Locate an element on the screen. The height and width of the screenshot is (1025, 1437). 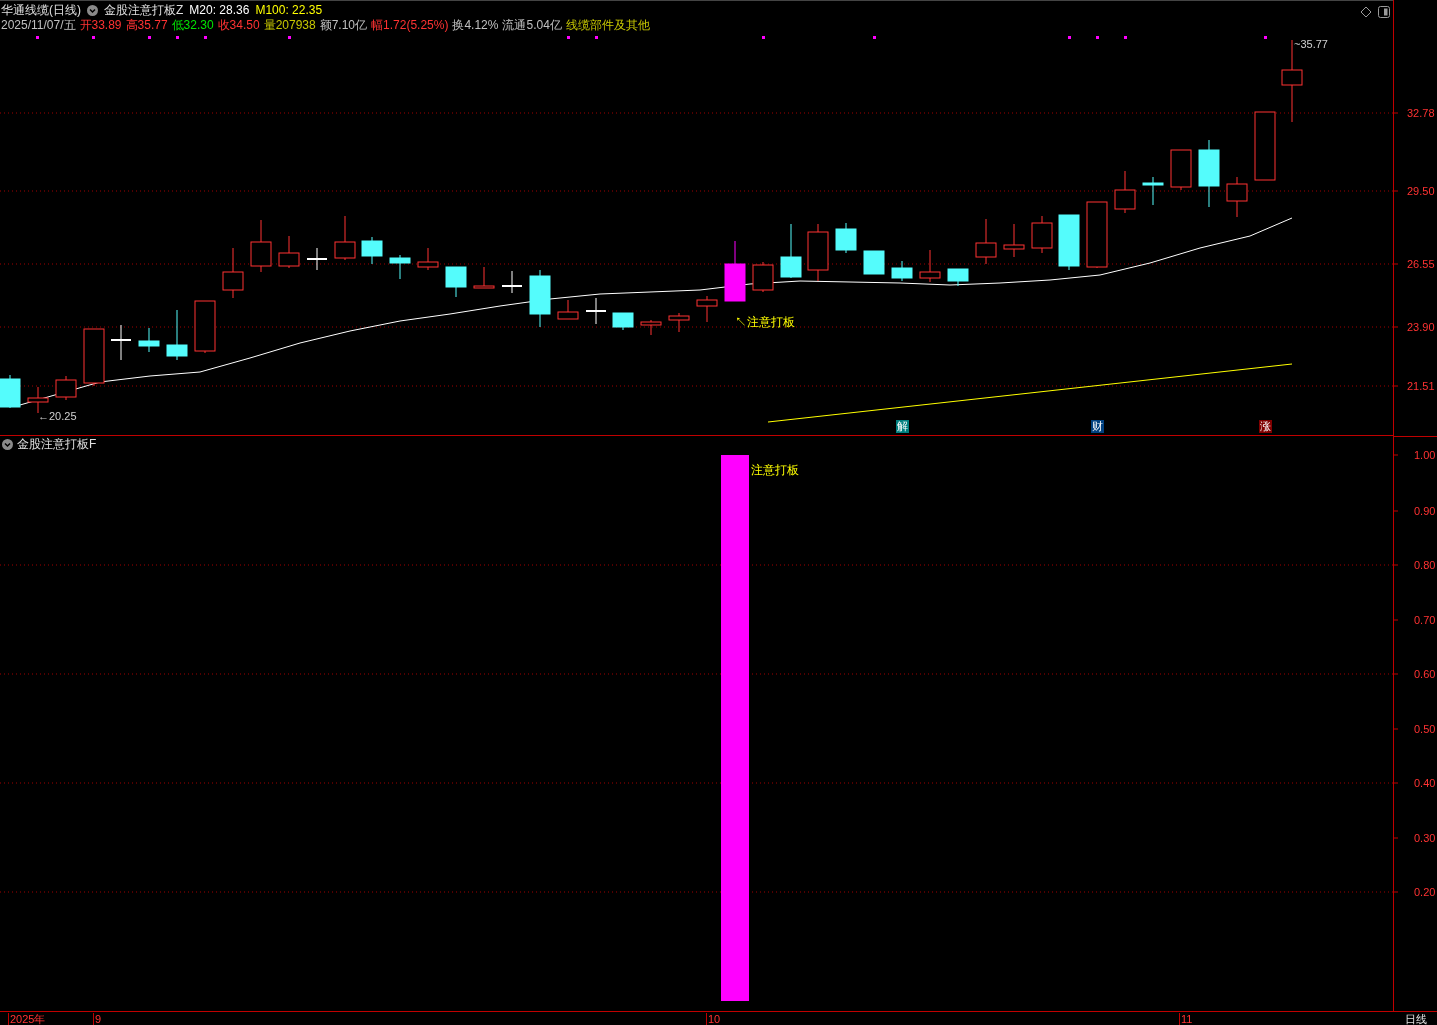
diamond-icon is located at coordinates (1366, 12).